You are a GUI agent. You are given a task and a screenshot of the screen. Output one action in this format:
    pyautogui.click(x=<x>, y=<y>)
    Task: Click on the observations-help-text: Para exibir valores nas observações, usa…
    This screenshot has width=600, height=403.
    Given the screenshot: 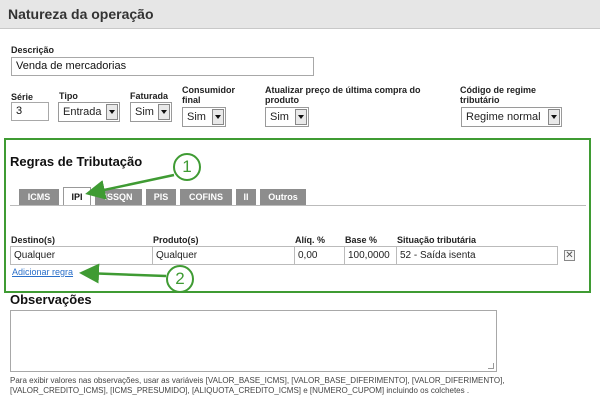 What is the action you would take?
    pyautogui.click(x=257, y=385)
    